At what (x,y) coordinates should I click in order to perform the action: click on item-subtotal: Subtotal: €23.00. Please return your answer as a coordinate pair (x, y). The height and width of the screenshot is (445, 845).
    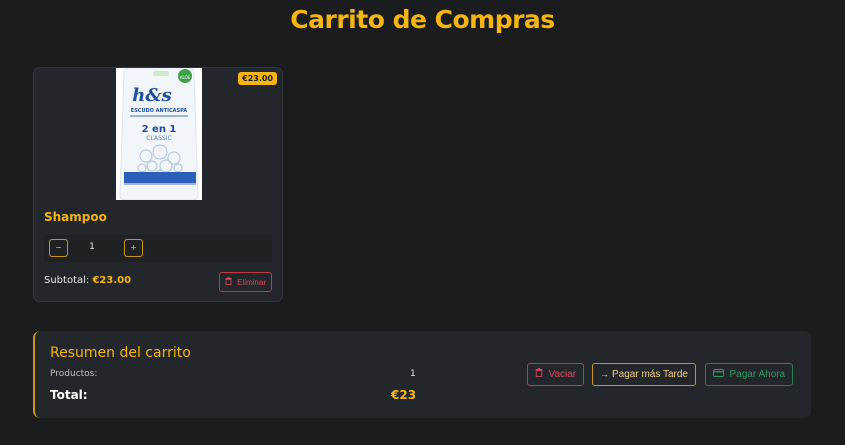
    Looking at the image, I should click on (87, 280).